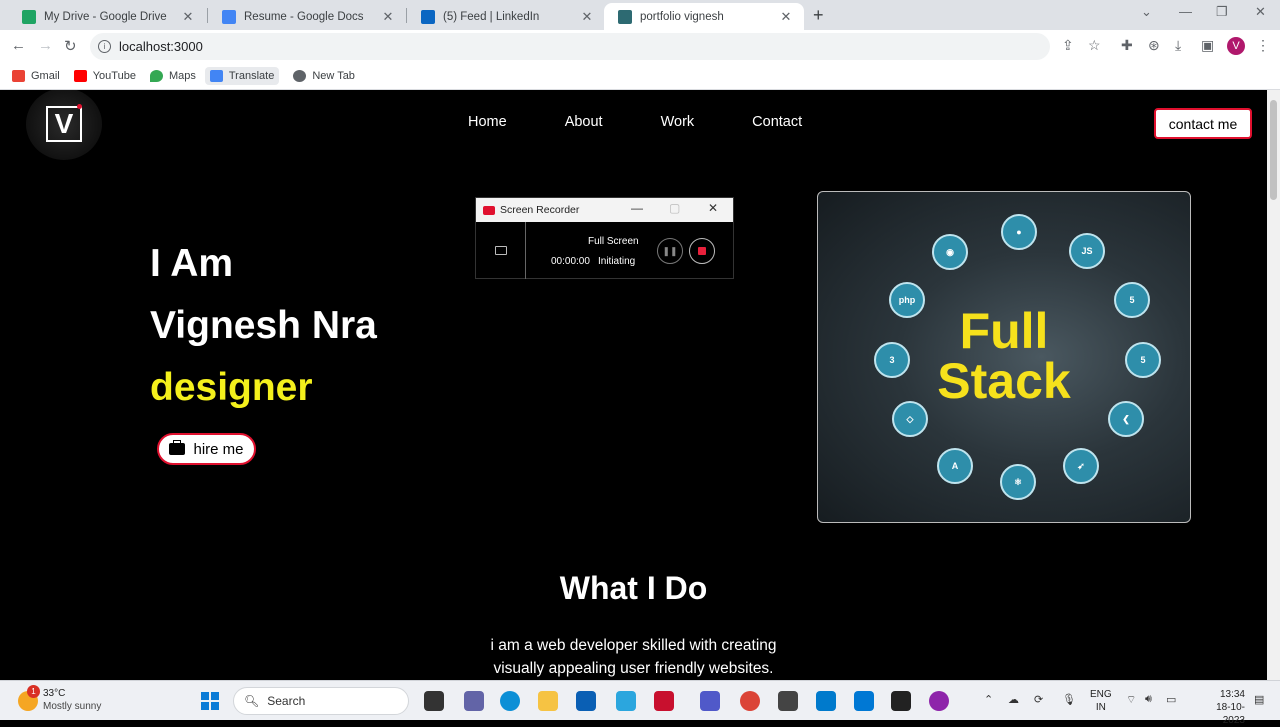  What do you see at coordinates (229, 16) in the screenshot?
I see `docs-icon` at bounding box center [229, 16].